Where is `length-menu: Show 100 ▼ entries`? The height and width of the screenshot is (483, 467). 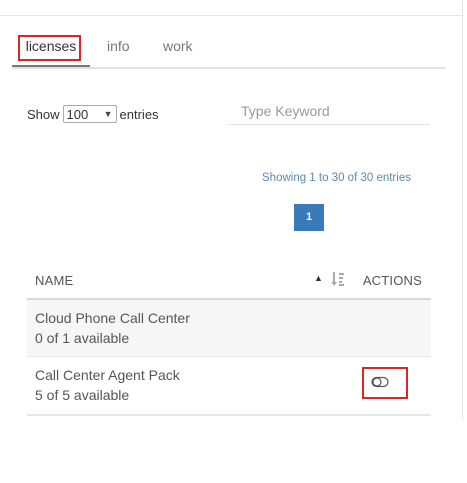
length-menu: Show 100 ▼ entries is located at coordinates (93, 114).